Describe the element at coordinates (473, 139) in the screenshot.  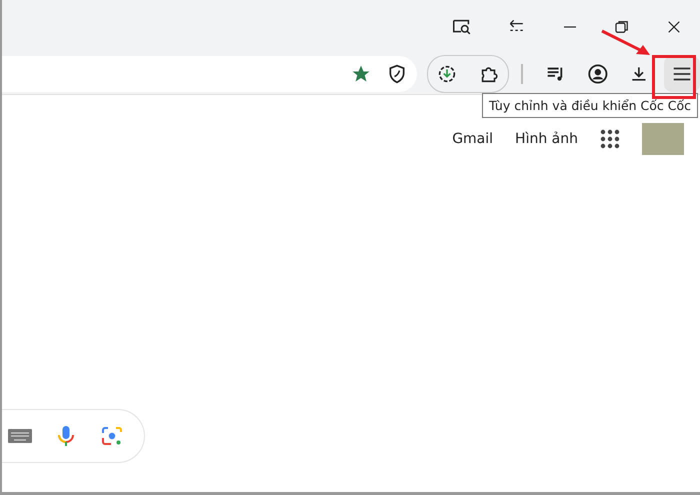
I see `page-link: Gmail` at that location.